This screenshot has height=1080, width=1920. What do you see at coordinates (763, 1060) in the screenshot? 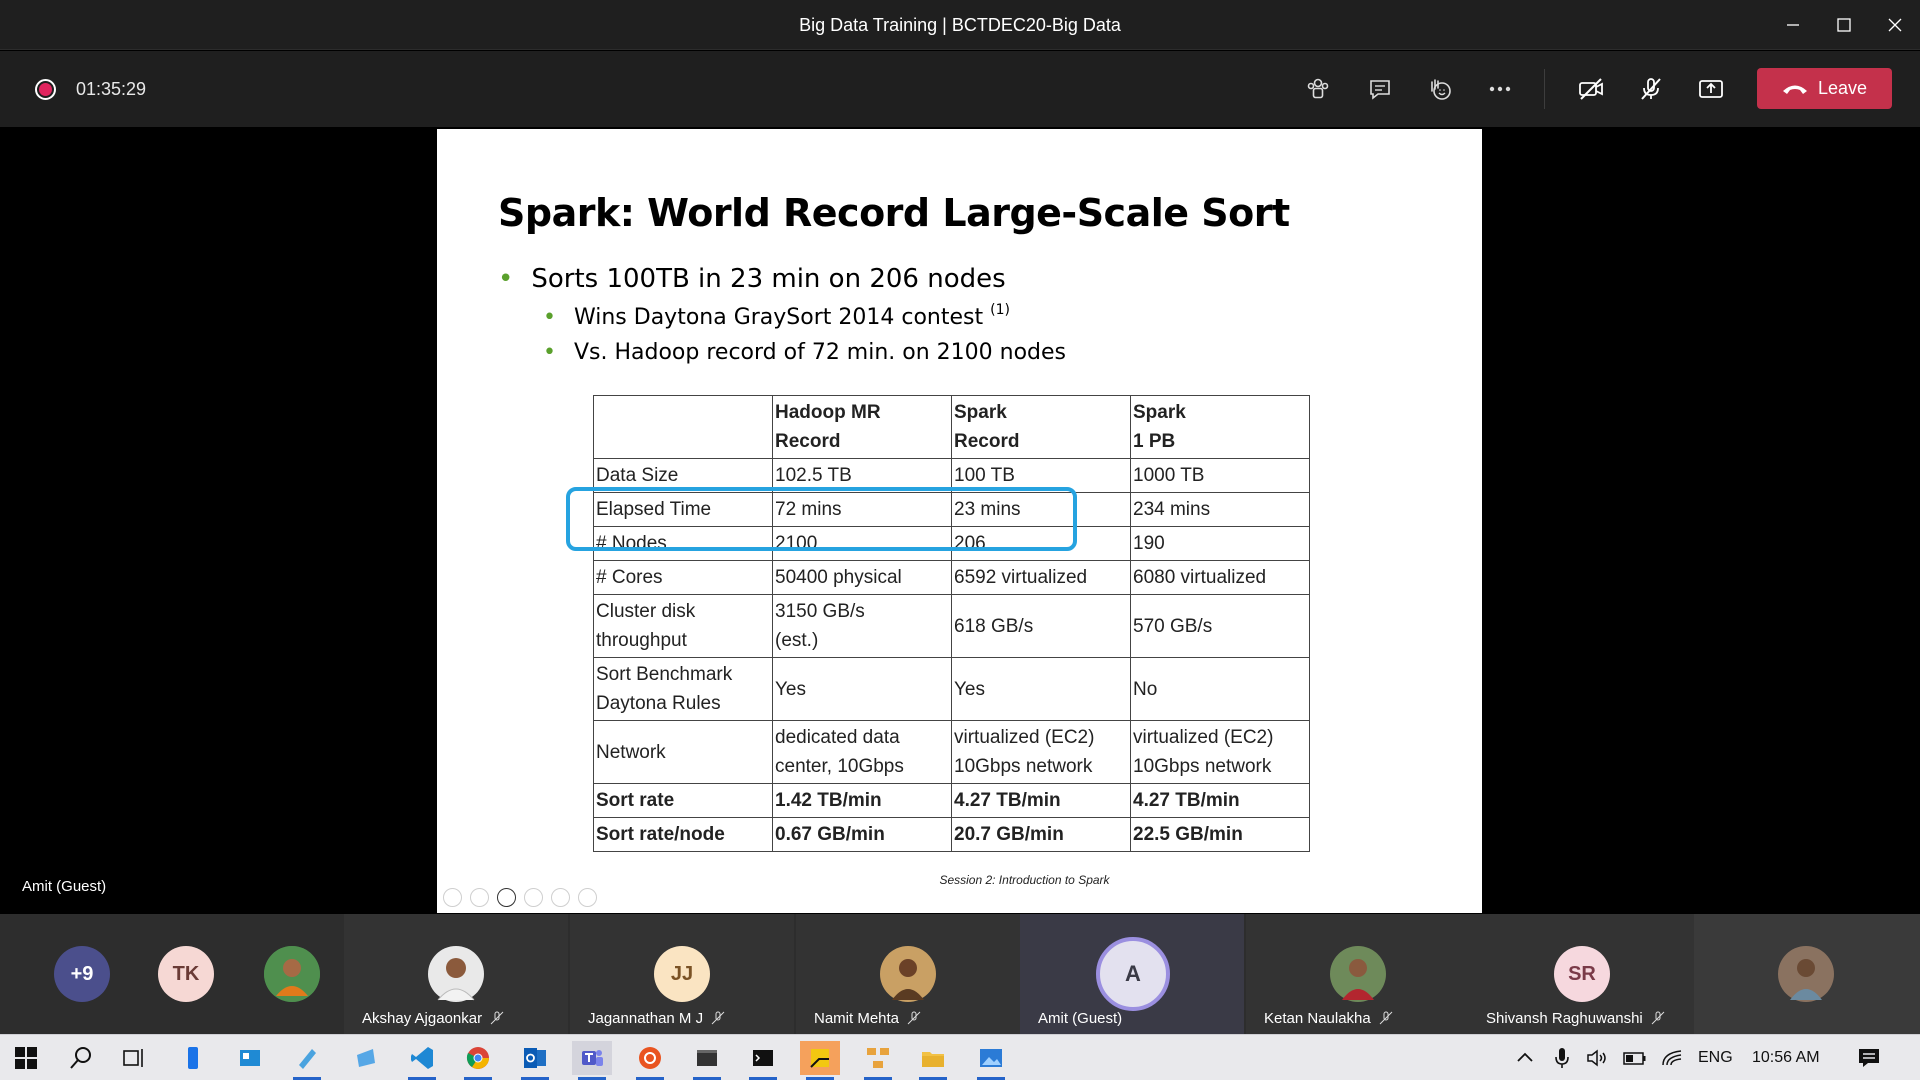
I see `taskbar-app-cmd` at bounding box center [763, 1060].